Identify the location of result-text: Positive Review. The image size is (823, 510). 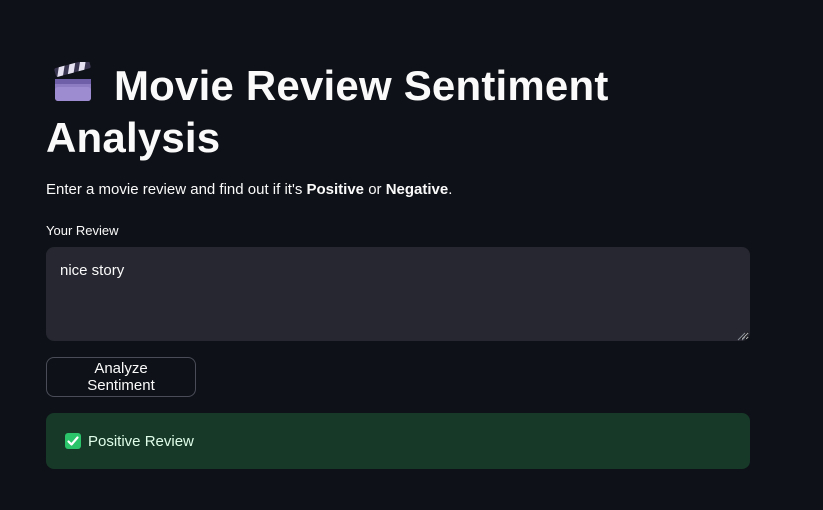
(141, 441).